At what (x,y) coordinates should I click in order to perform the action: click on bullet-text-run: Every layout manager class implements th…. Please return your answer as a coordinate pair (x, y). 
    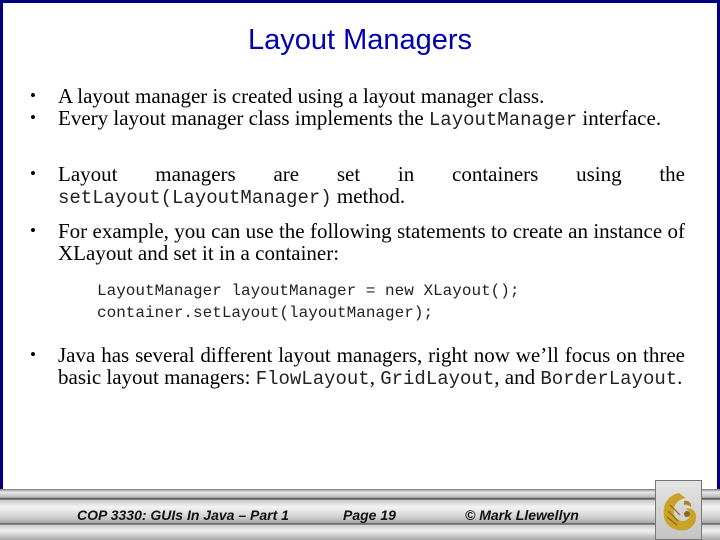
    Looking at the image, I should click on (243, 118).